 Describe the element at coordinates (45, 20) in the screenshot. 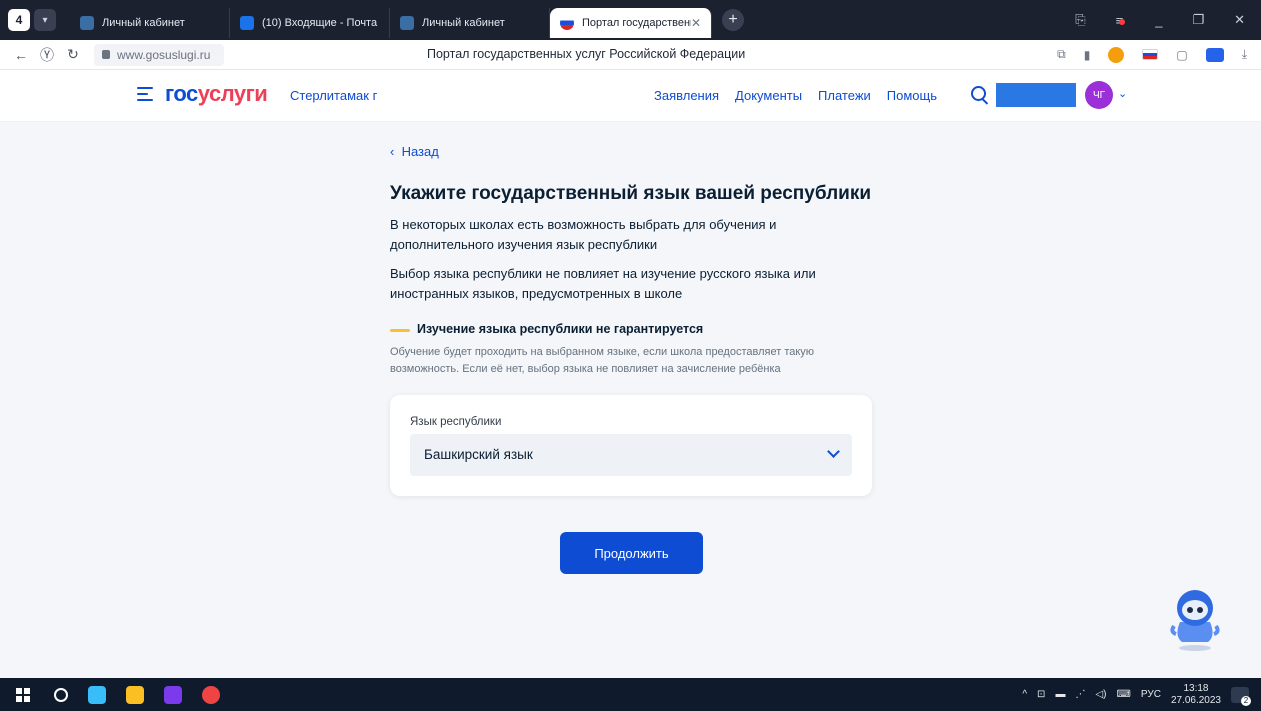

I see `tabs-dropdown-icon: ▾` at that location.